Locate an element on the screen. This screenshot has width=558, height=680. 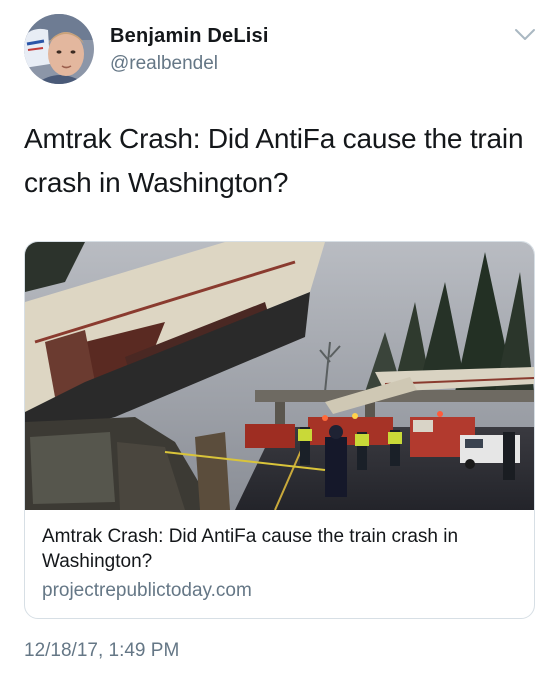
avatar is located at coordinates (59, 49).